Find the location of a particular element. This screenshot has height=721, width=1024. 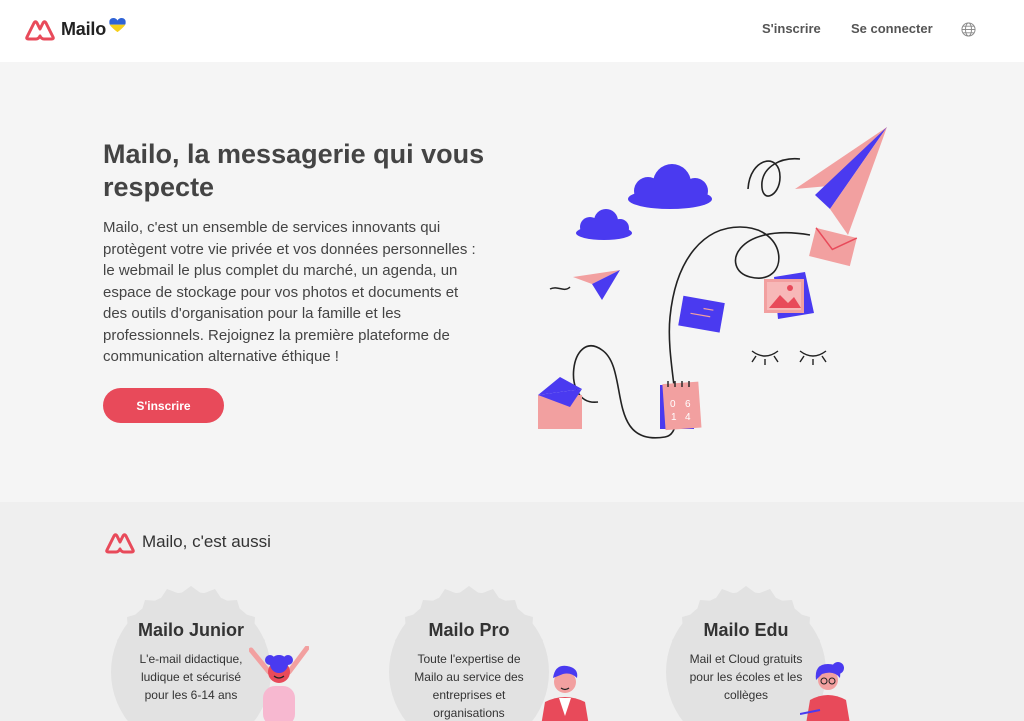

logo-text: Mailo is located at coordinates (84, 28).